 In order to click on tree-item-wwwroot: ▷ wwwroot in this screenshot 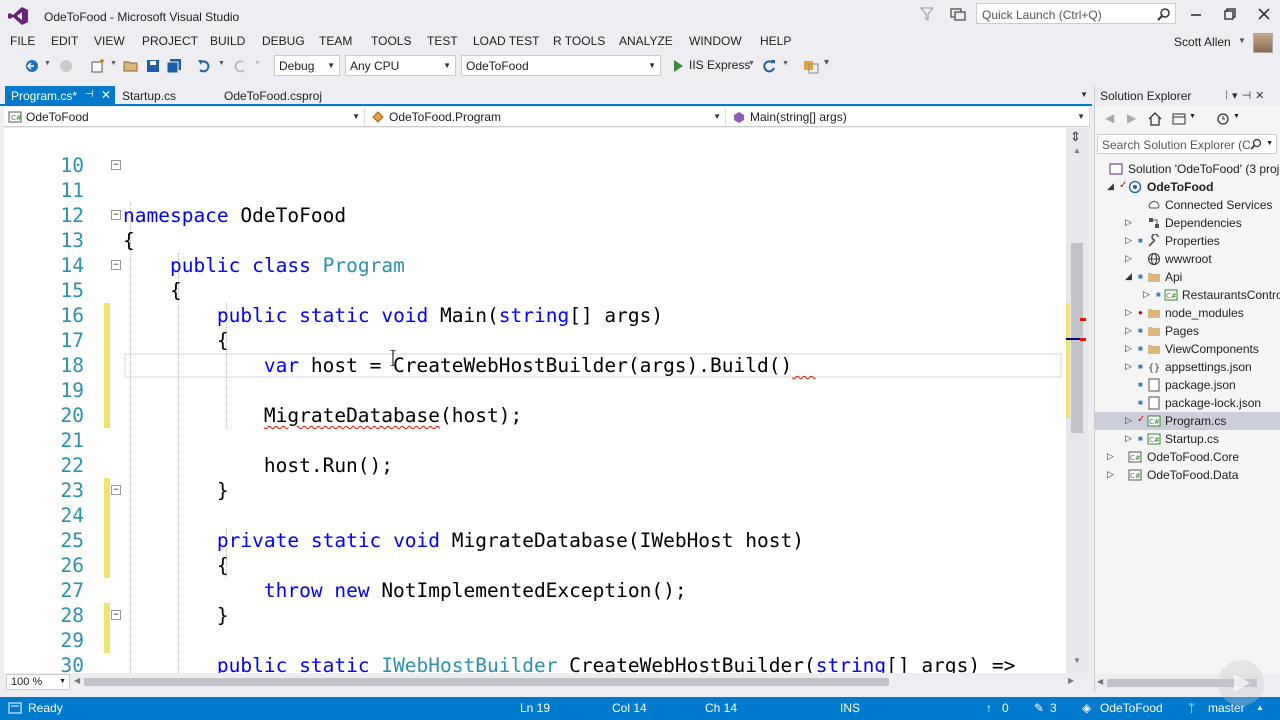, I will do `click(1187, 259)`.